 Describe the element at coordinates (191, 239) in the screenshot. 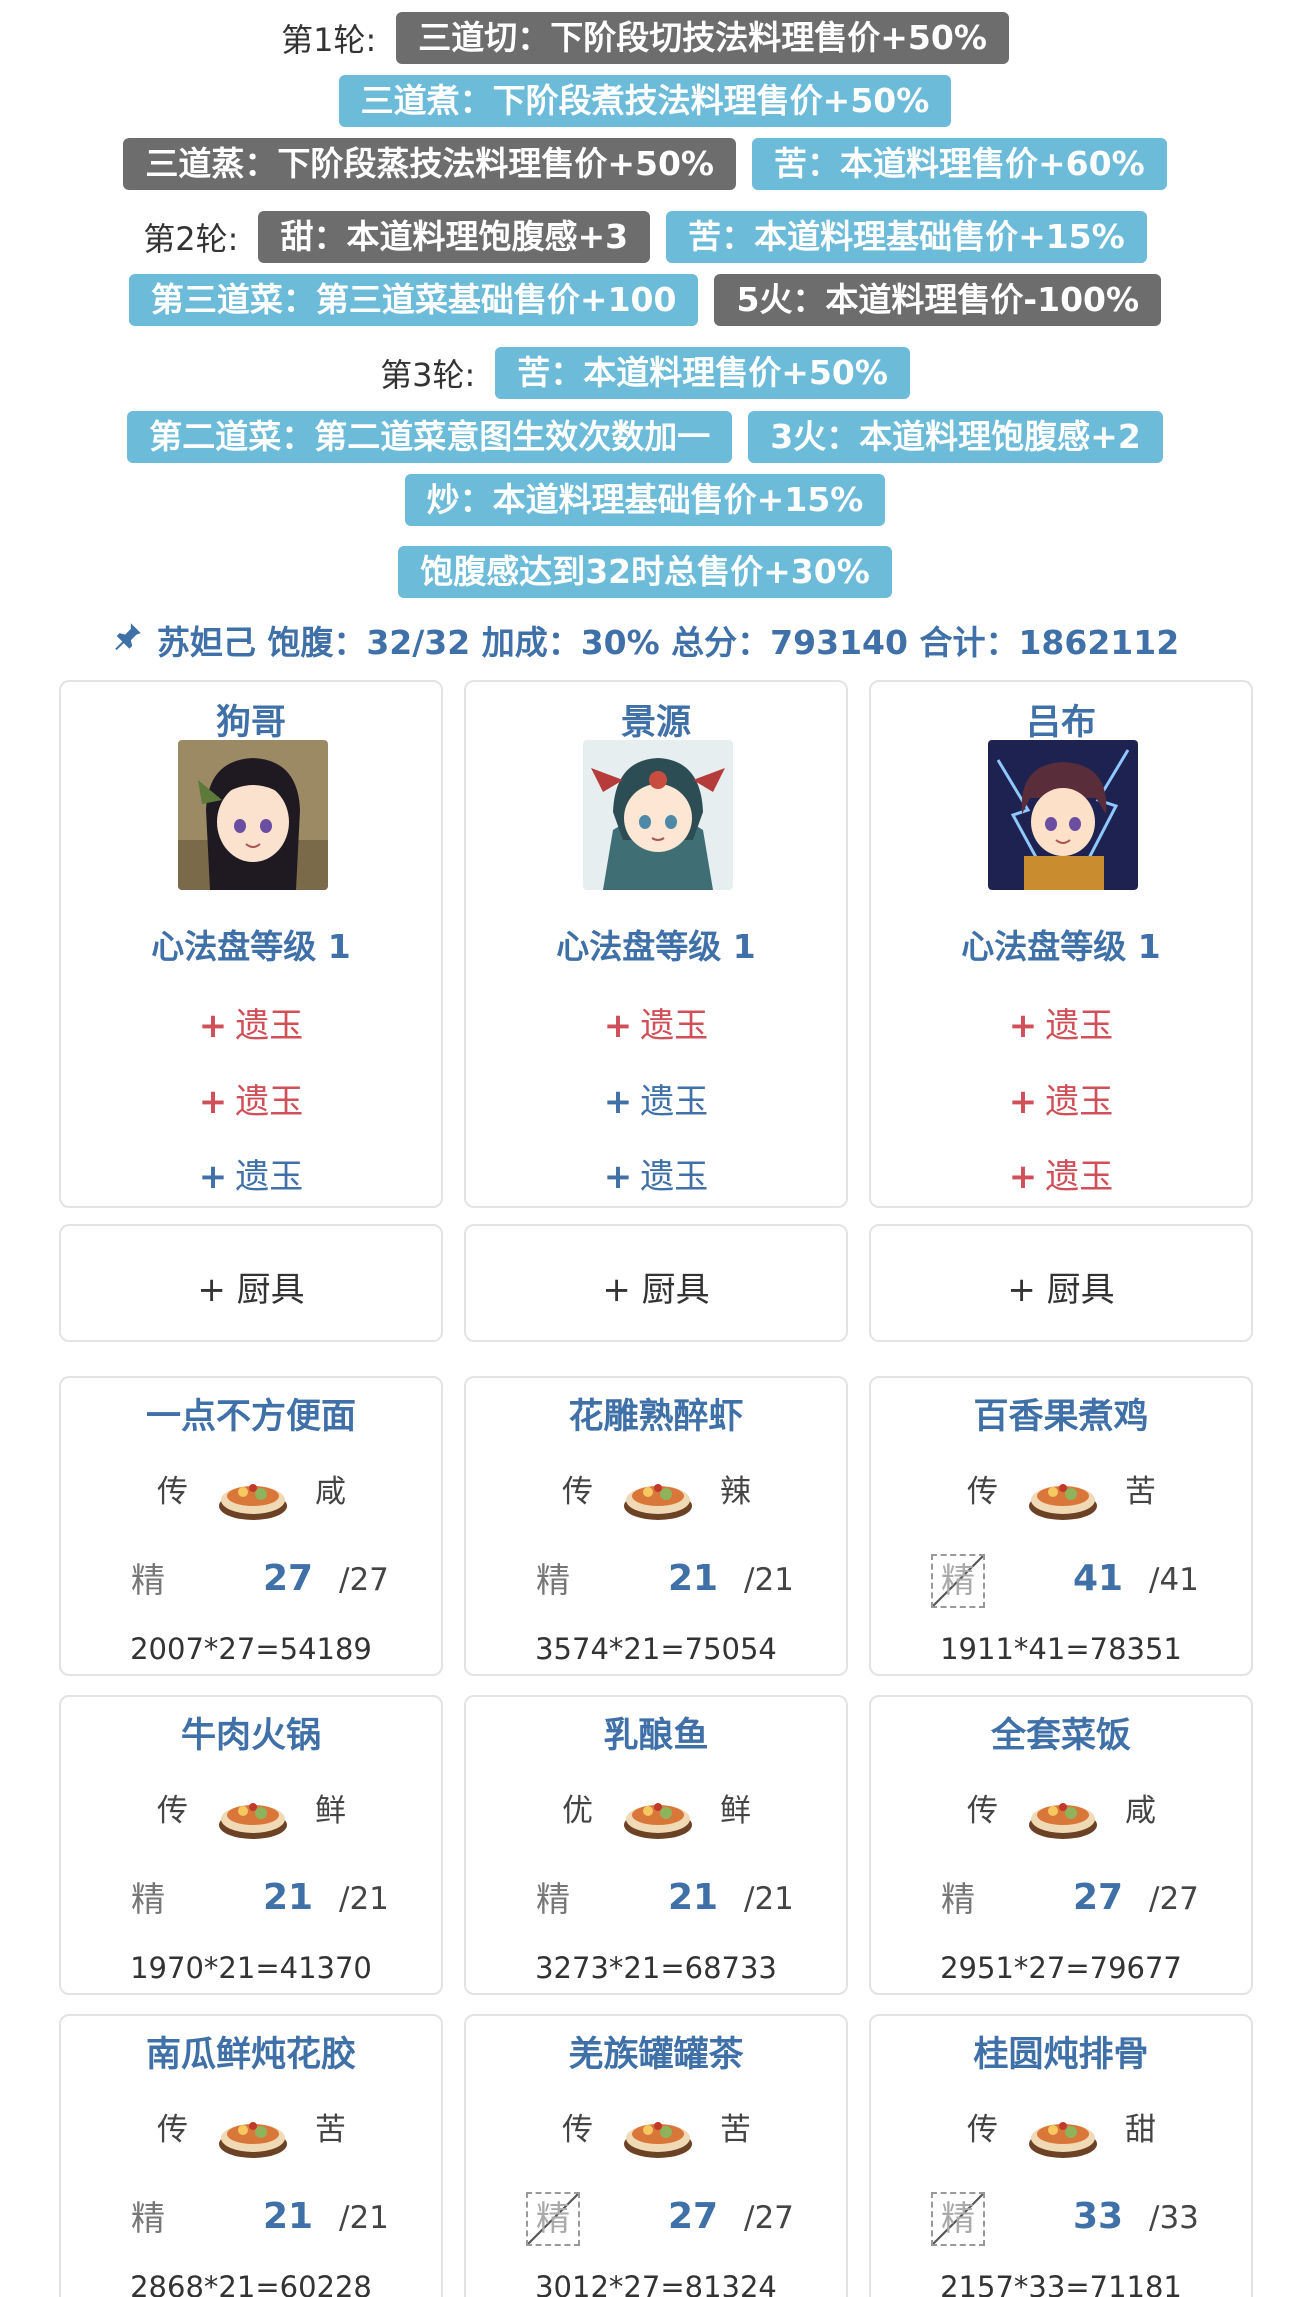

I see `round-label: 第2轮:` at that location.